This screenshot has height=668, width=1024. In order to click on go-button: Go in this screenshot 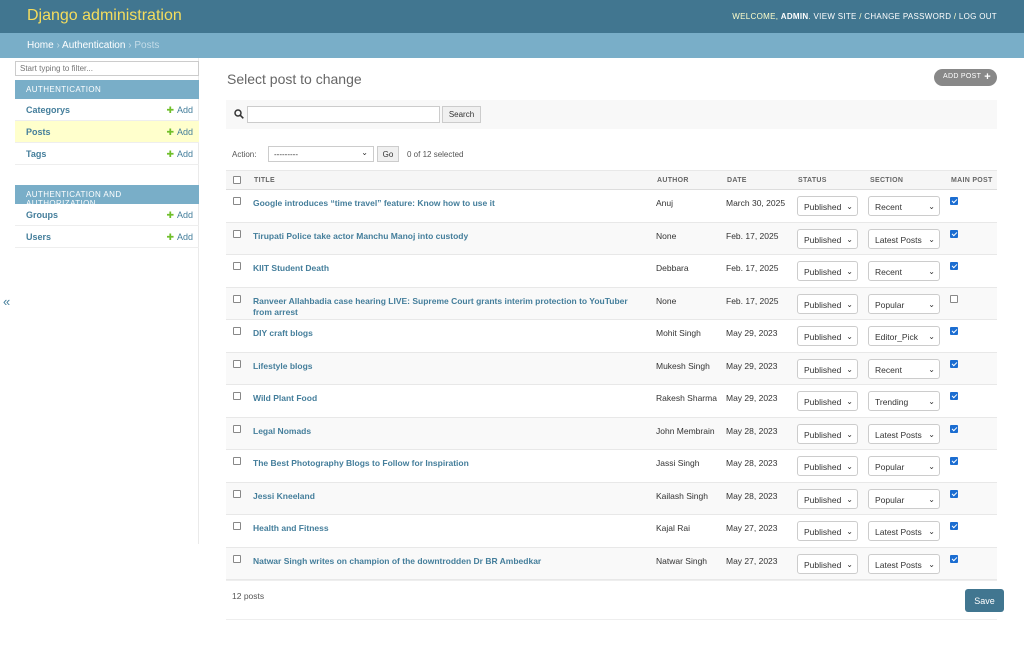, I will do `click(388, 154)`.